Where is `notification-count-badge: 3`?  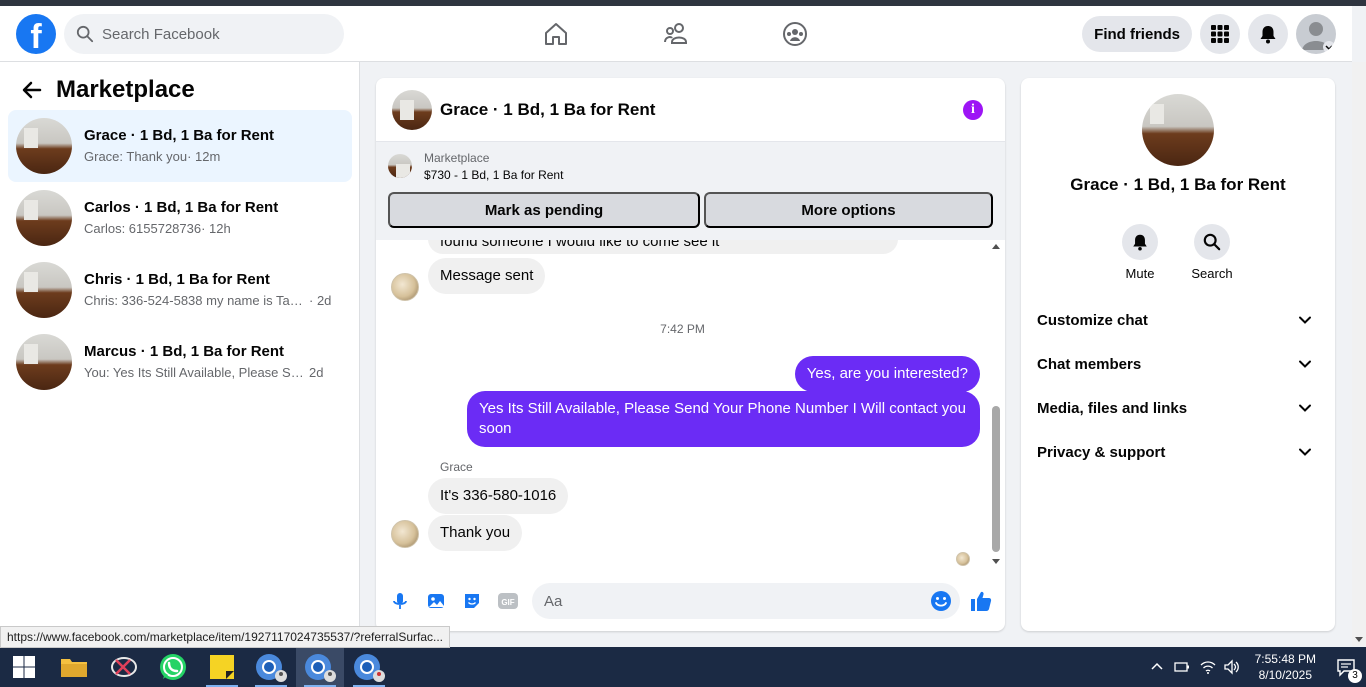 notification-count-badge: 3 is located at coordinates (1355, 676).